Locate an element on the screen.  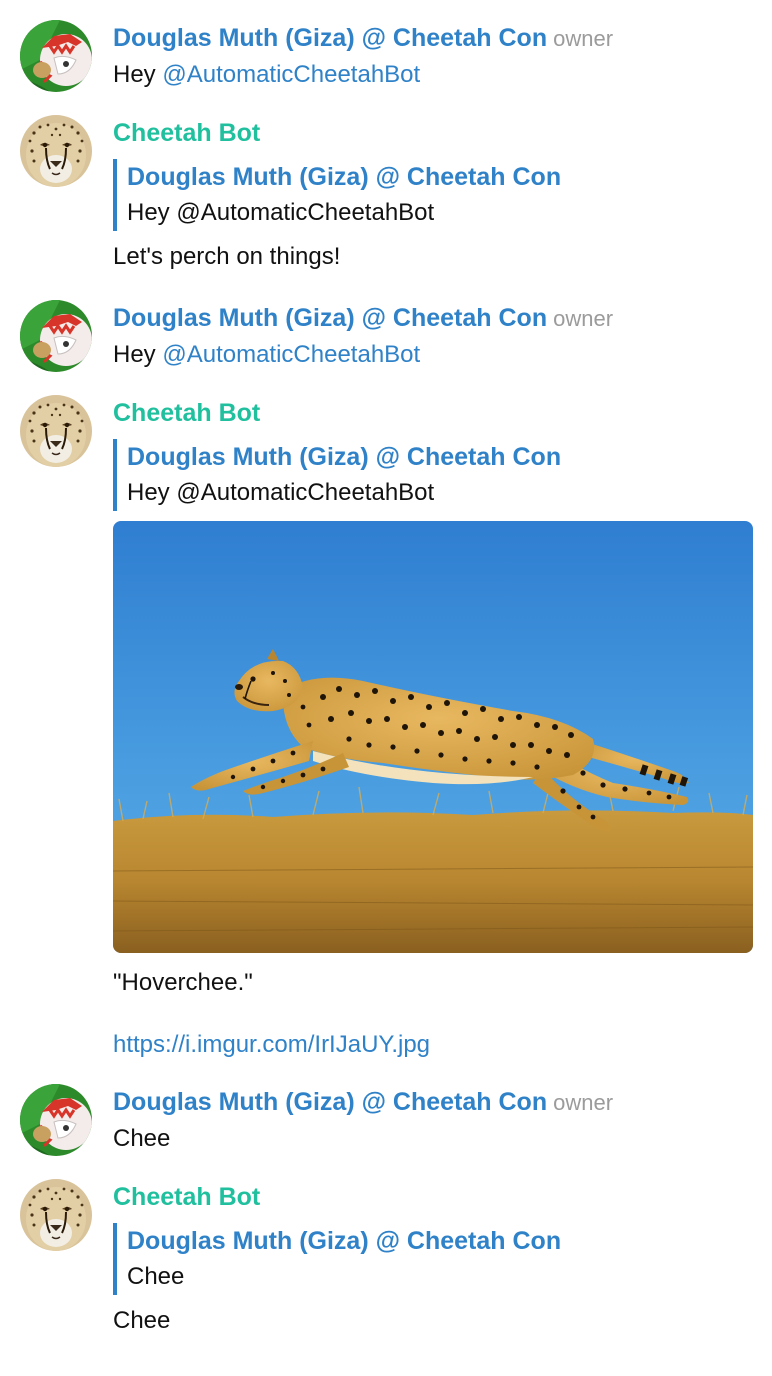
image-caption: "Hoverchee." is located at coordinates (183, 982).